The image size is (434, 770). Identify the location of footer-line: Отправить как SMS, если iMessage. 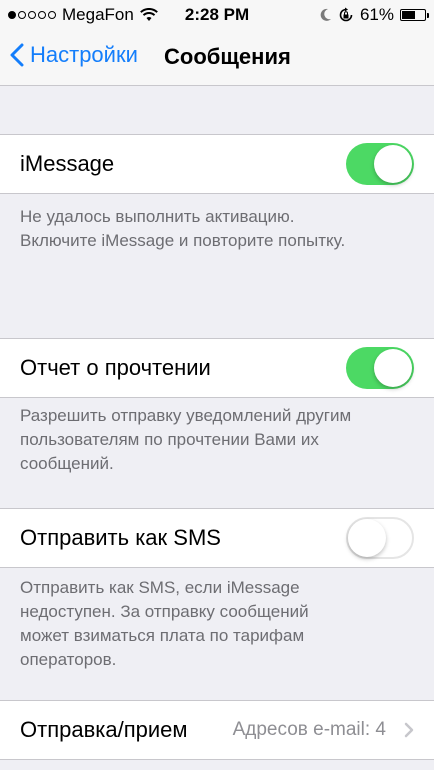
(160, 587).